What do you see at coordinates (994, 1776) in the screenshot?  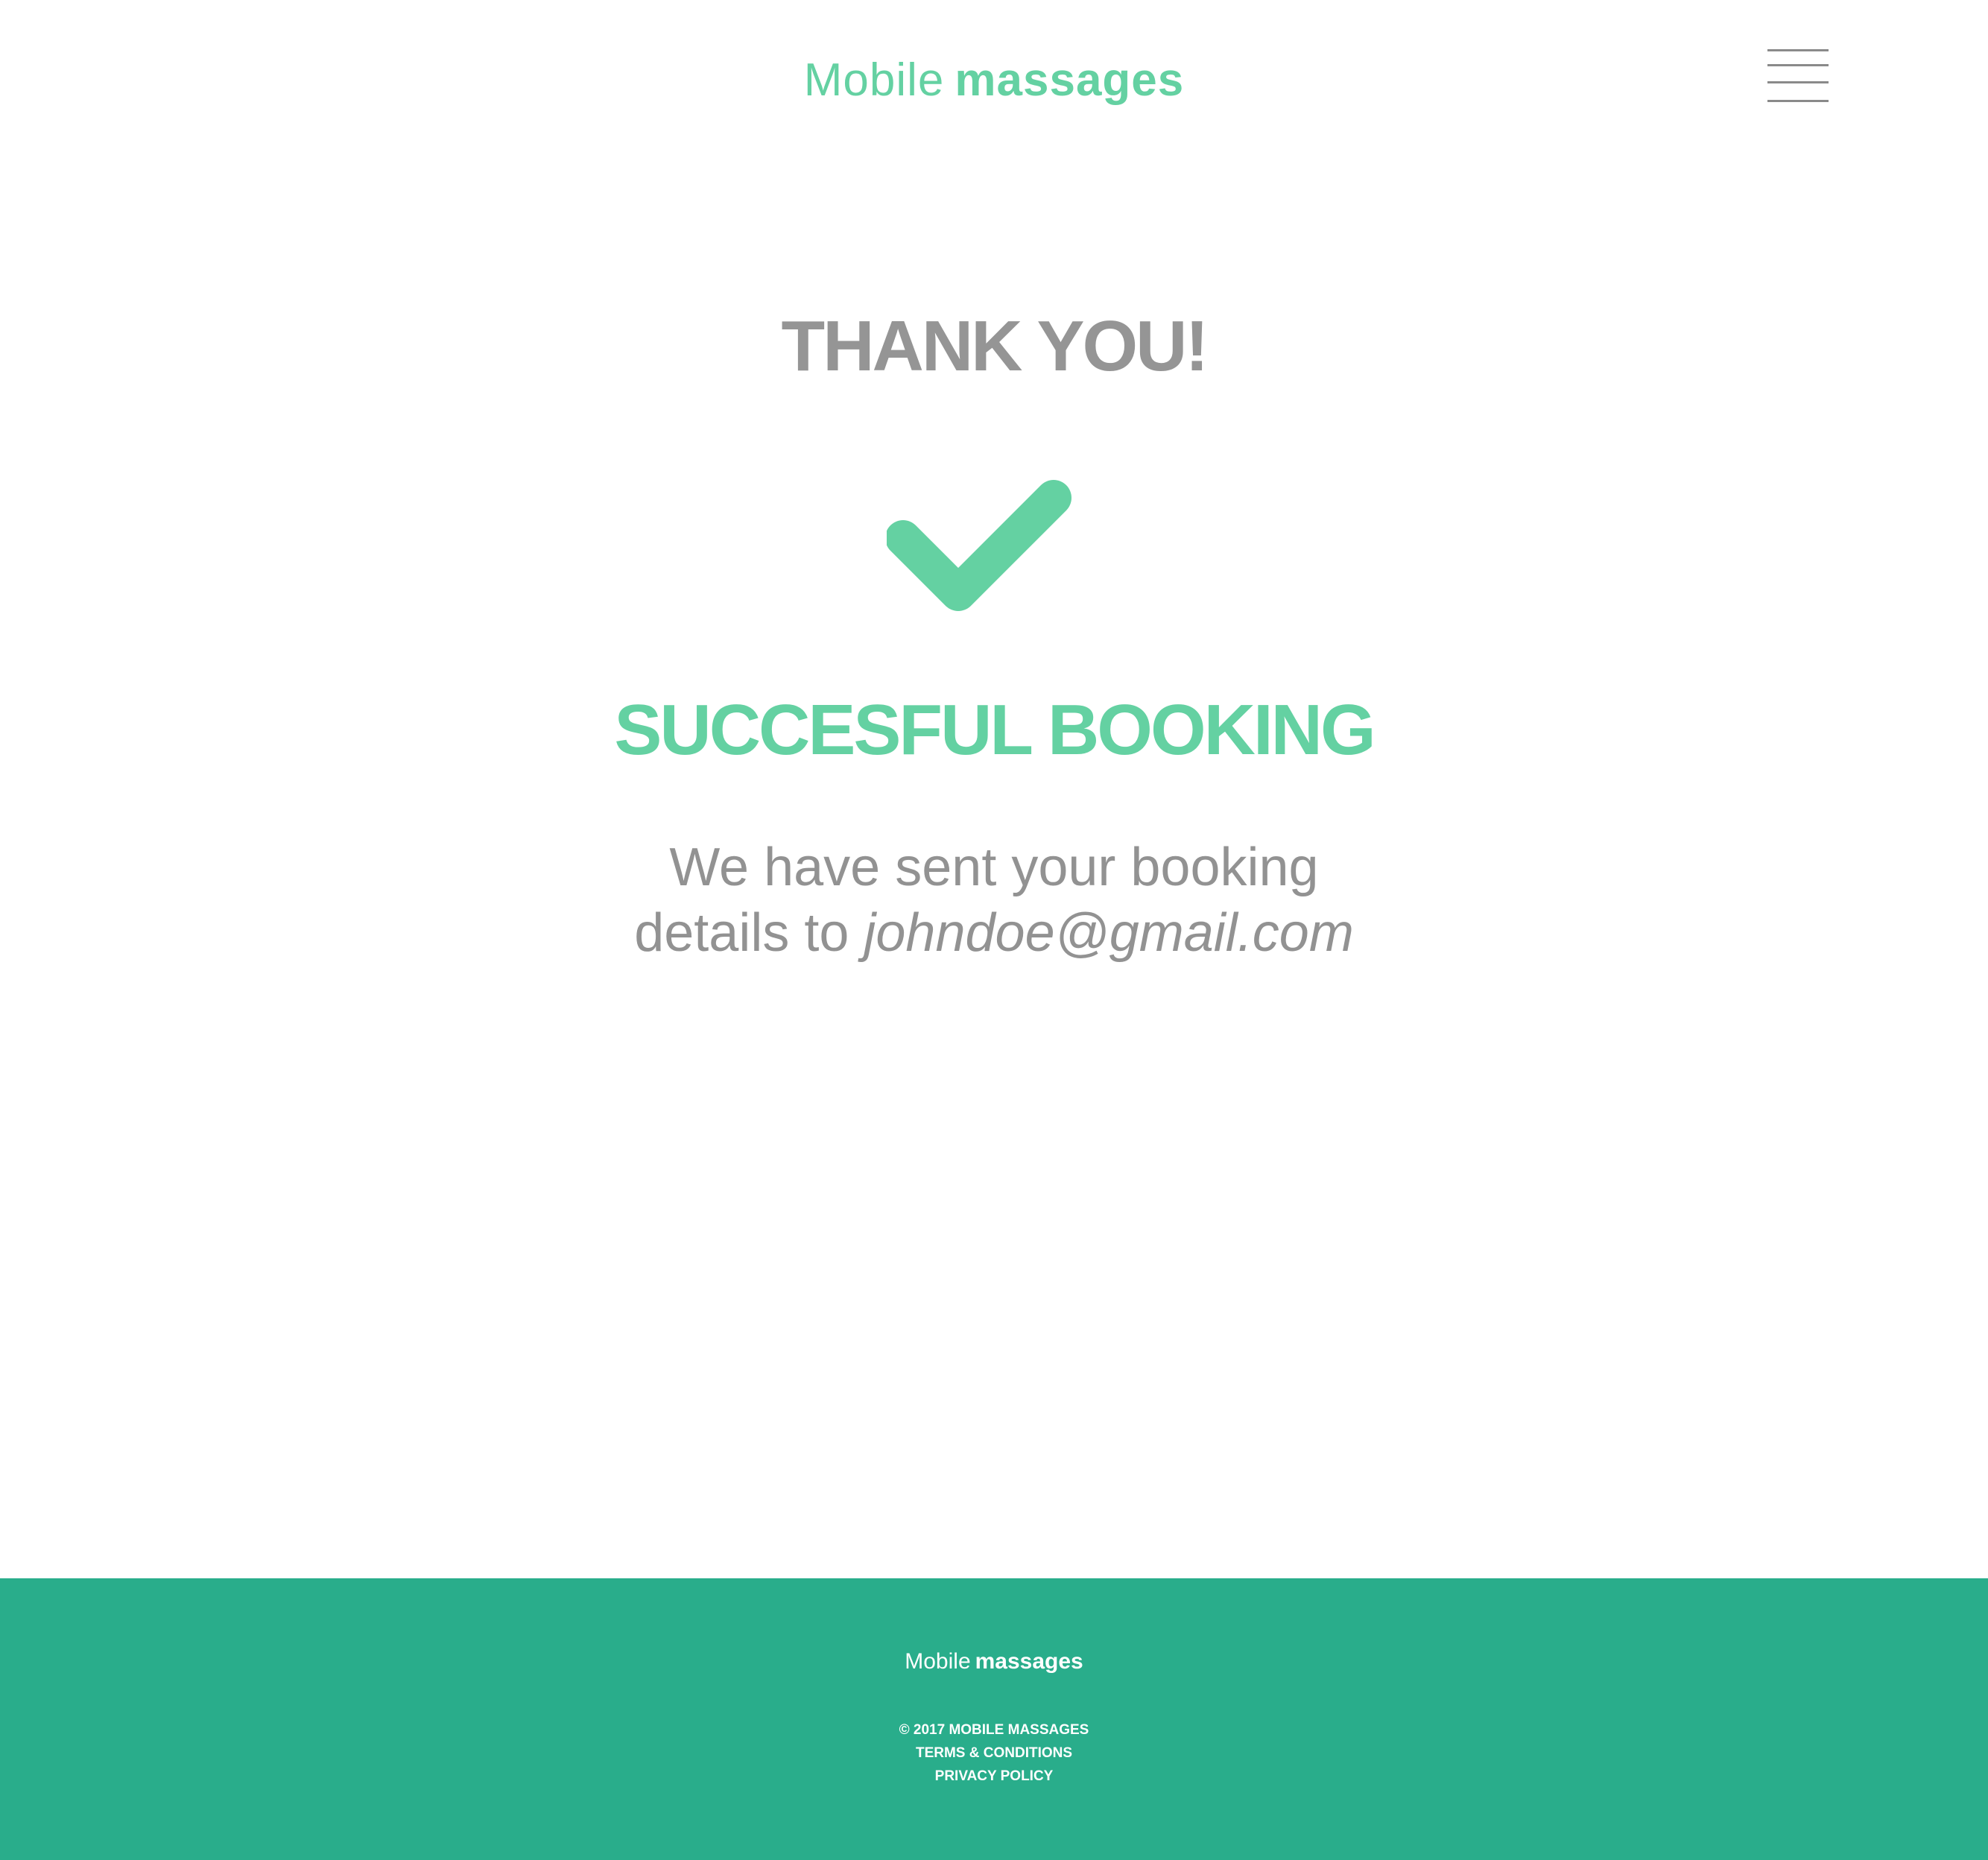 I see `privacy-policy-link: PRIVACY POLICY` at bounding box center [994, 1776].